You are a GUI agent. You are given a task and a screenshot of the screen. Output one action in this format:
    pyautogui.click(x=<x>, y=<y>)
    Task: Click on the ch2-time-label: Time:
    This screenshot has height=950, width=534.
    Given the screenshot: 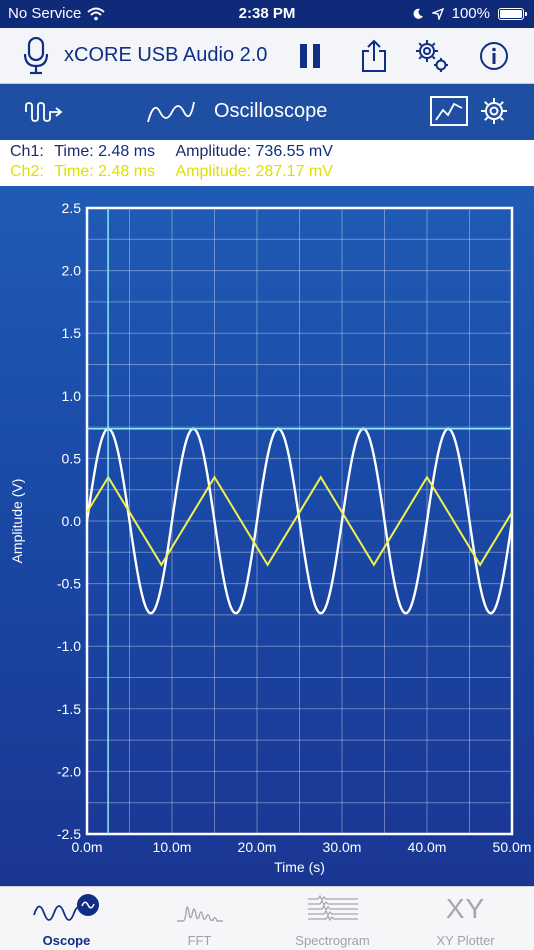 What is the action you would take?
    pyautogui.click(x=74, y=171)
    